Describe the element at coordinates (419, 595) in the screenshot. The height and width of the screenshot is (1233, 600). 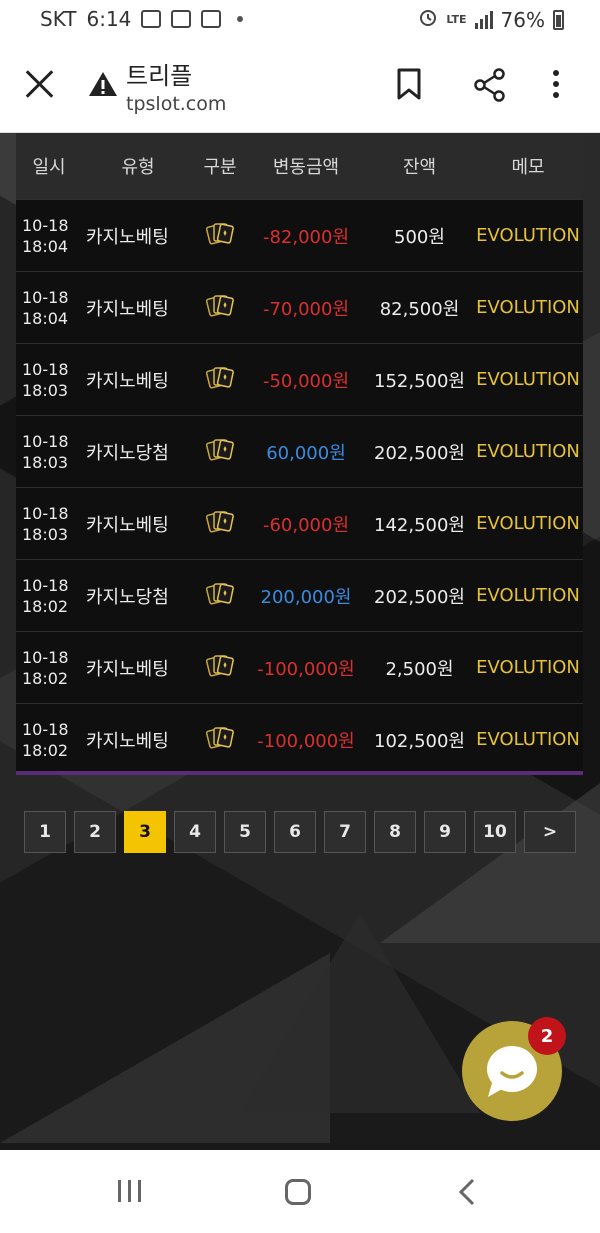
I see `row-balance: 202,500원` at that location.